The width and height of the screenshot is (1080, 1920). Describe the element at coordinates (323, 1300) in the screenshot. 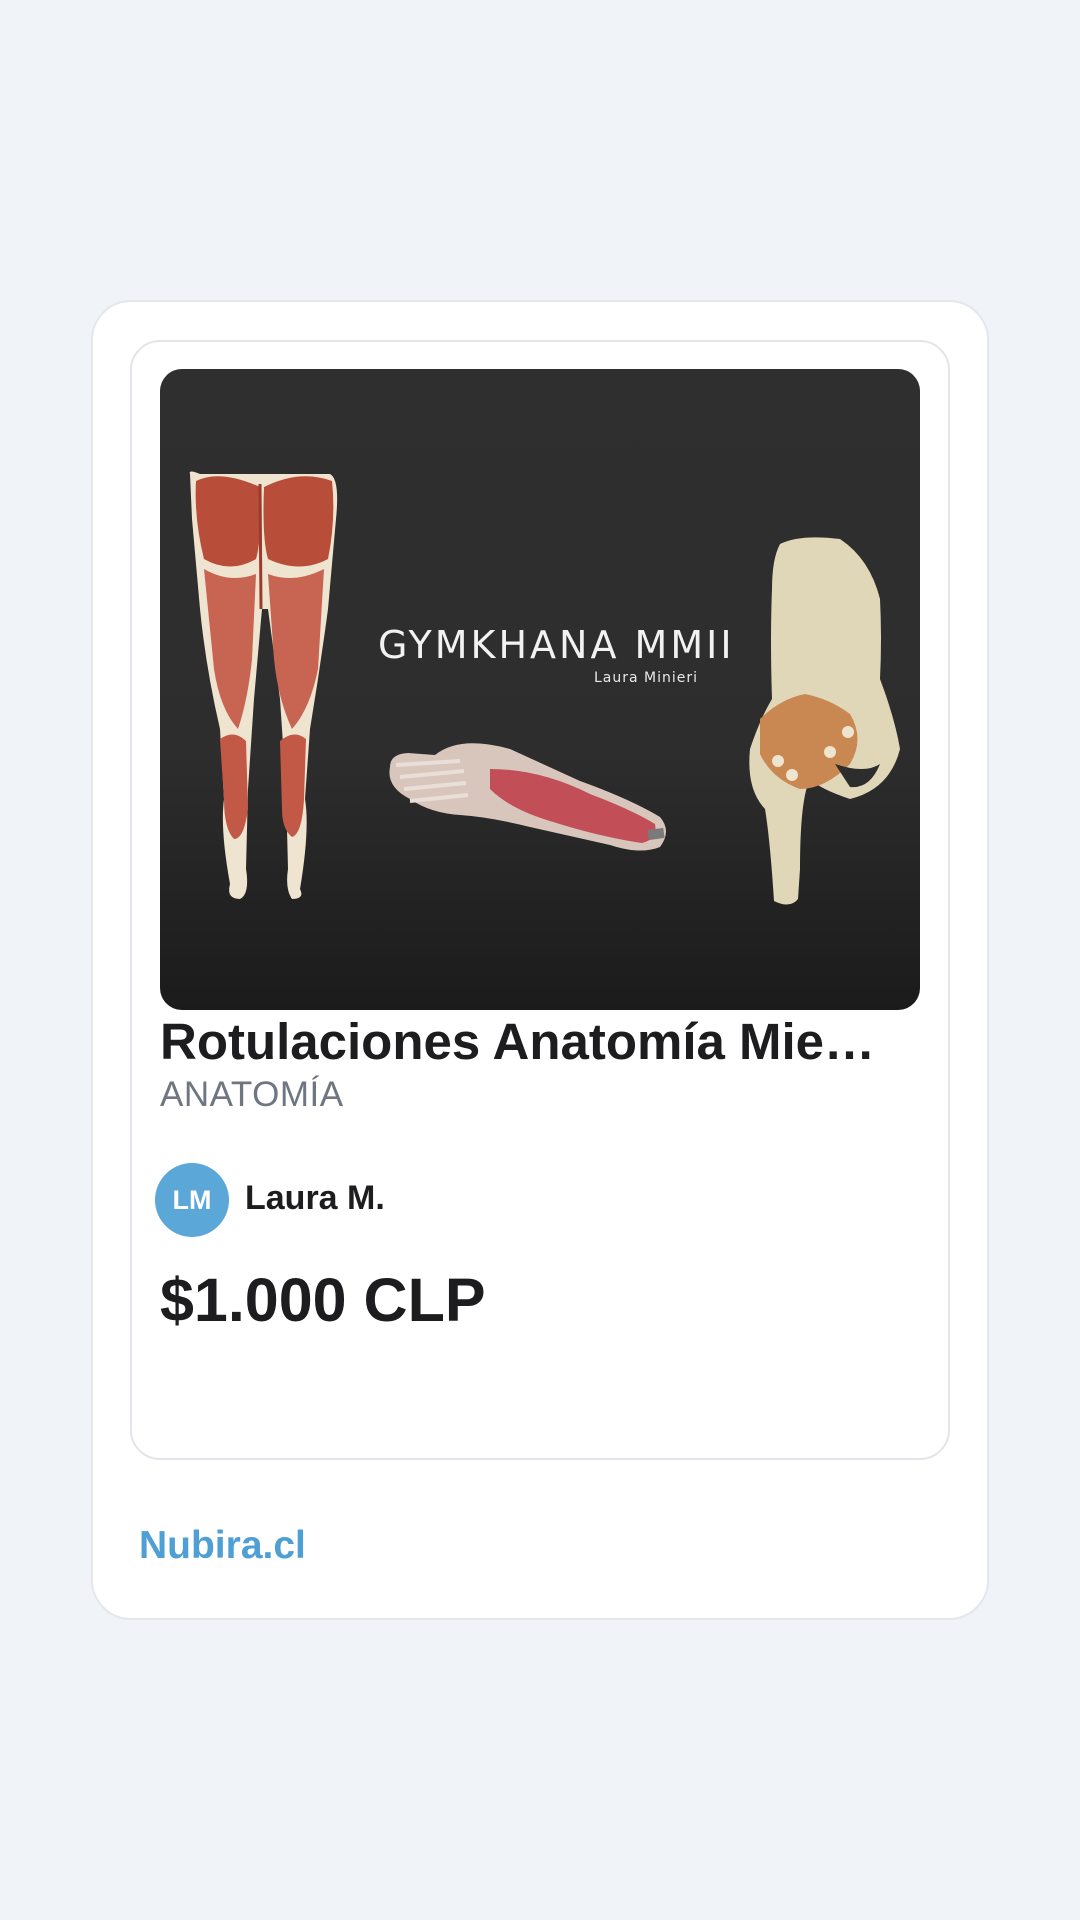

I see `product-price: $1.000 CLP` at that location.